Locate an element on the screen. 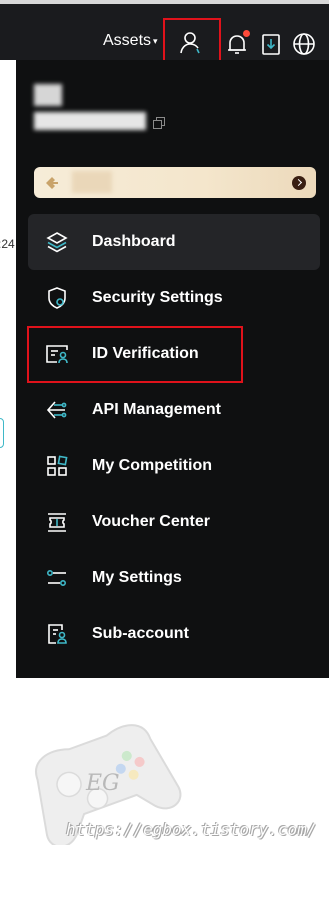 Image resolution: width=329 pixels, height=915 pixels. assets-label: Assets is located at coordinates (127, 41).